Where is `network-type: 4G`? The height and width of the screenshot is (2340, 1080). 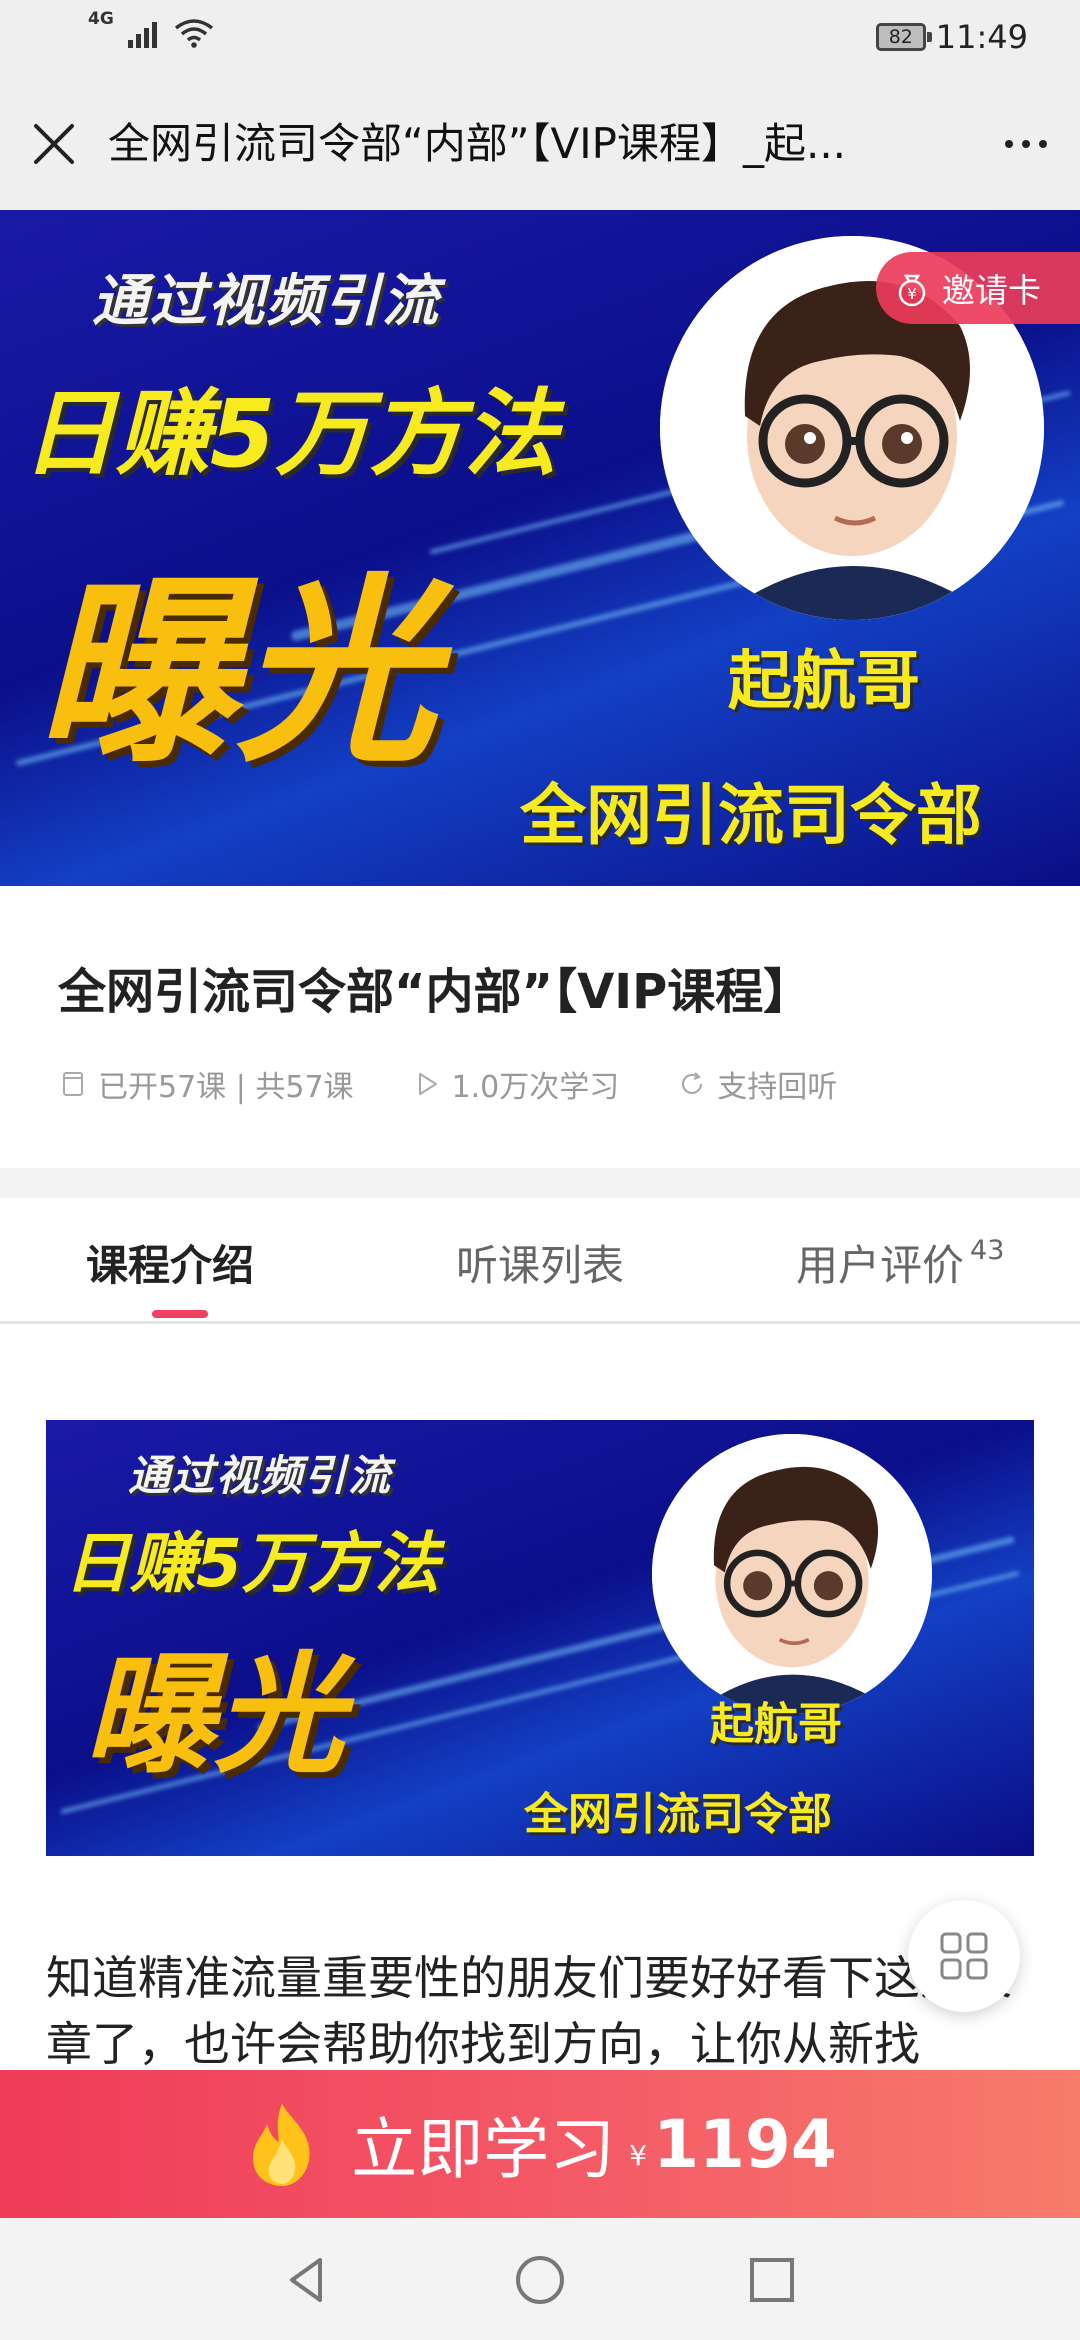
network-type: 4G is located at coordinates (101, 19).